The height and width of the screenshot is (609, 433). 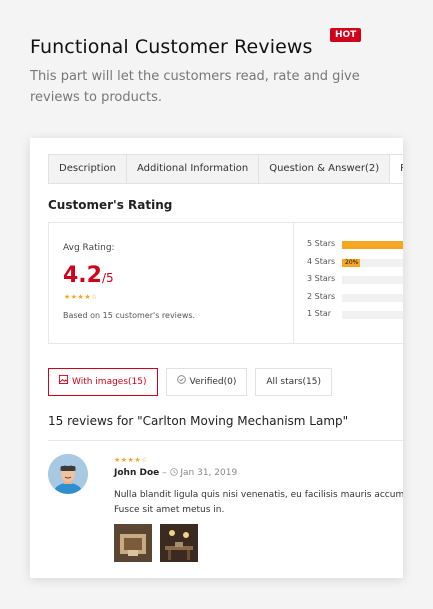 I want to click on avg-star-rating: ★★★★☆, so click(x=81, y=297).